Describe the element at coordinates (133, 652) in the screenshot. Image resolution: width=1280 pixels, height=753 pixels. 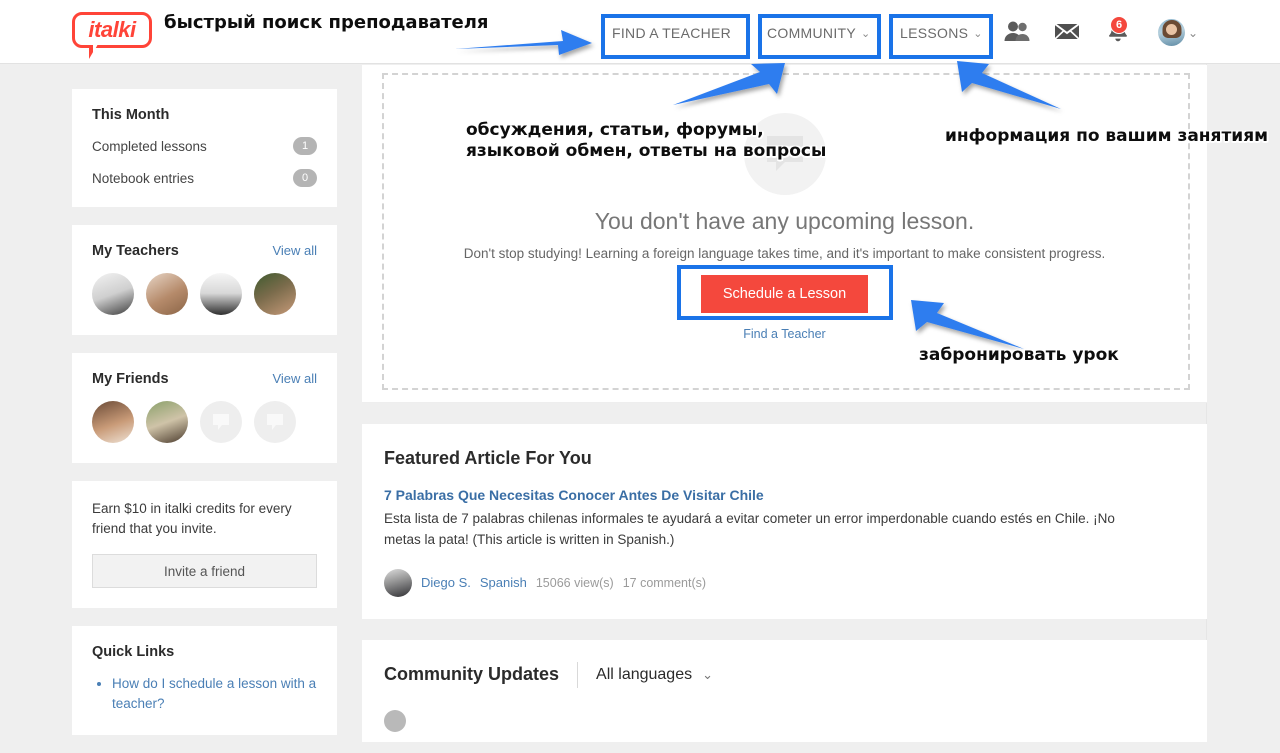
I see `quick-links-title: Quick Links` at that location.